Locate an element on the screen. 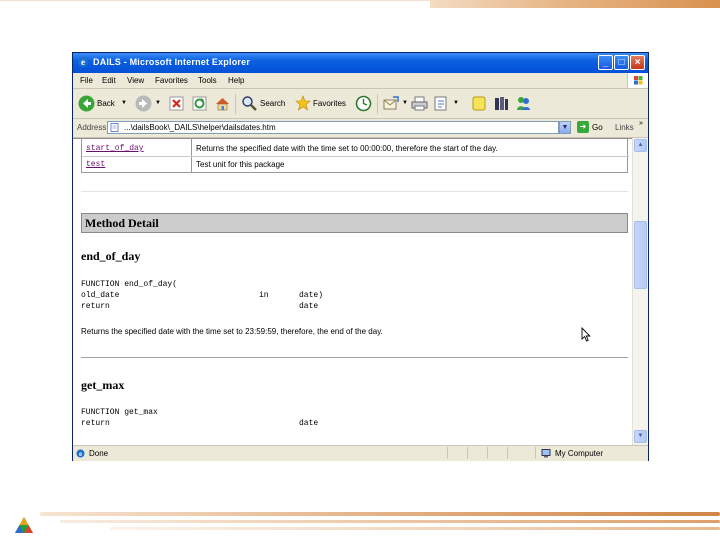 The height and width of the screenshot is (540, 720). method-link-test: test is located at coordinates (95, 164).